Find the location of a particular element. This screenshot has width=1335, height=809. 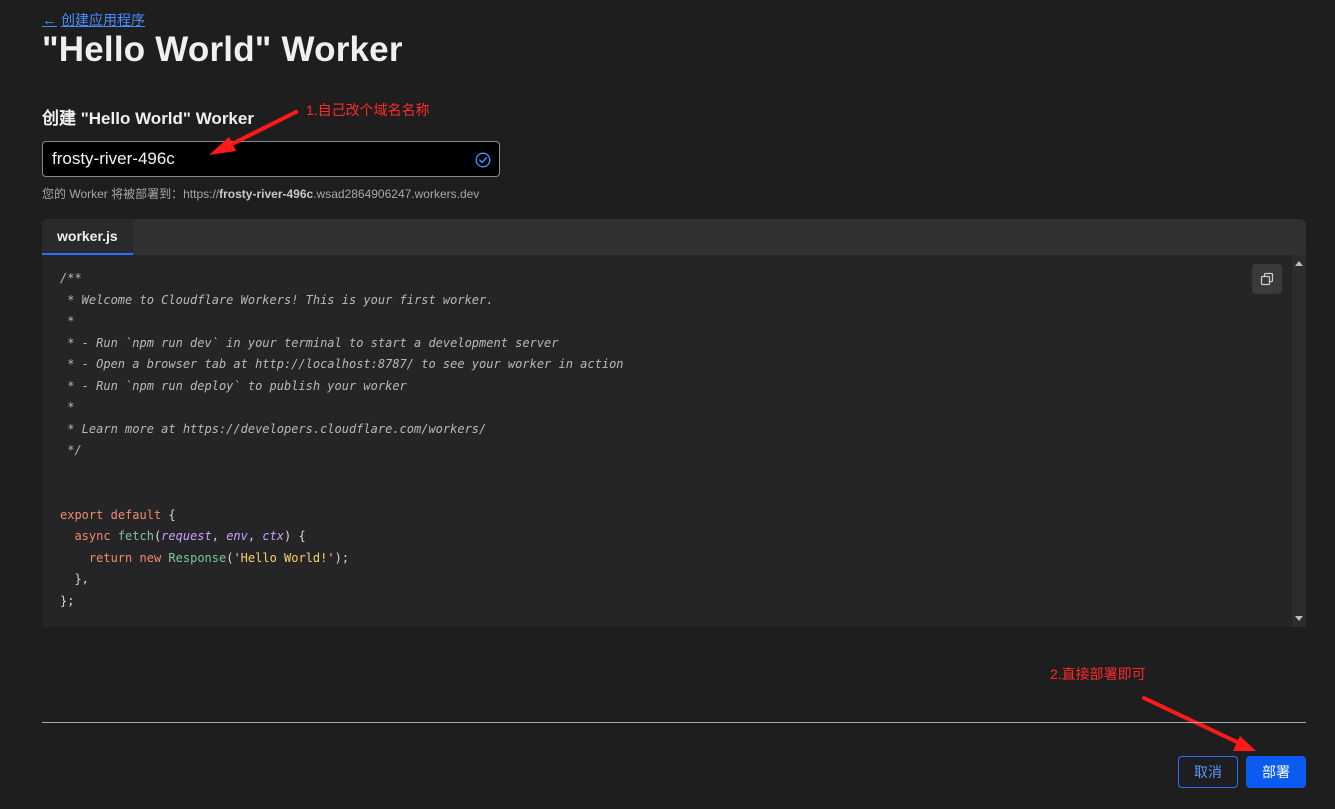

code-comment-line: /** is located at coordinates (71, 278).